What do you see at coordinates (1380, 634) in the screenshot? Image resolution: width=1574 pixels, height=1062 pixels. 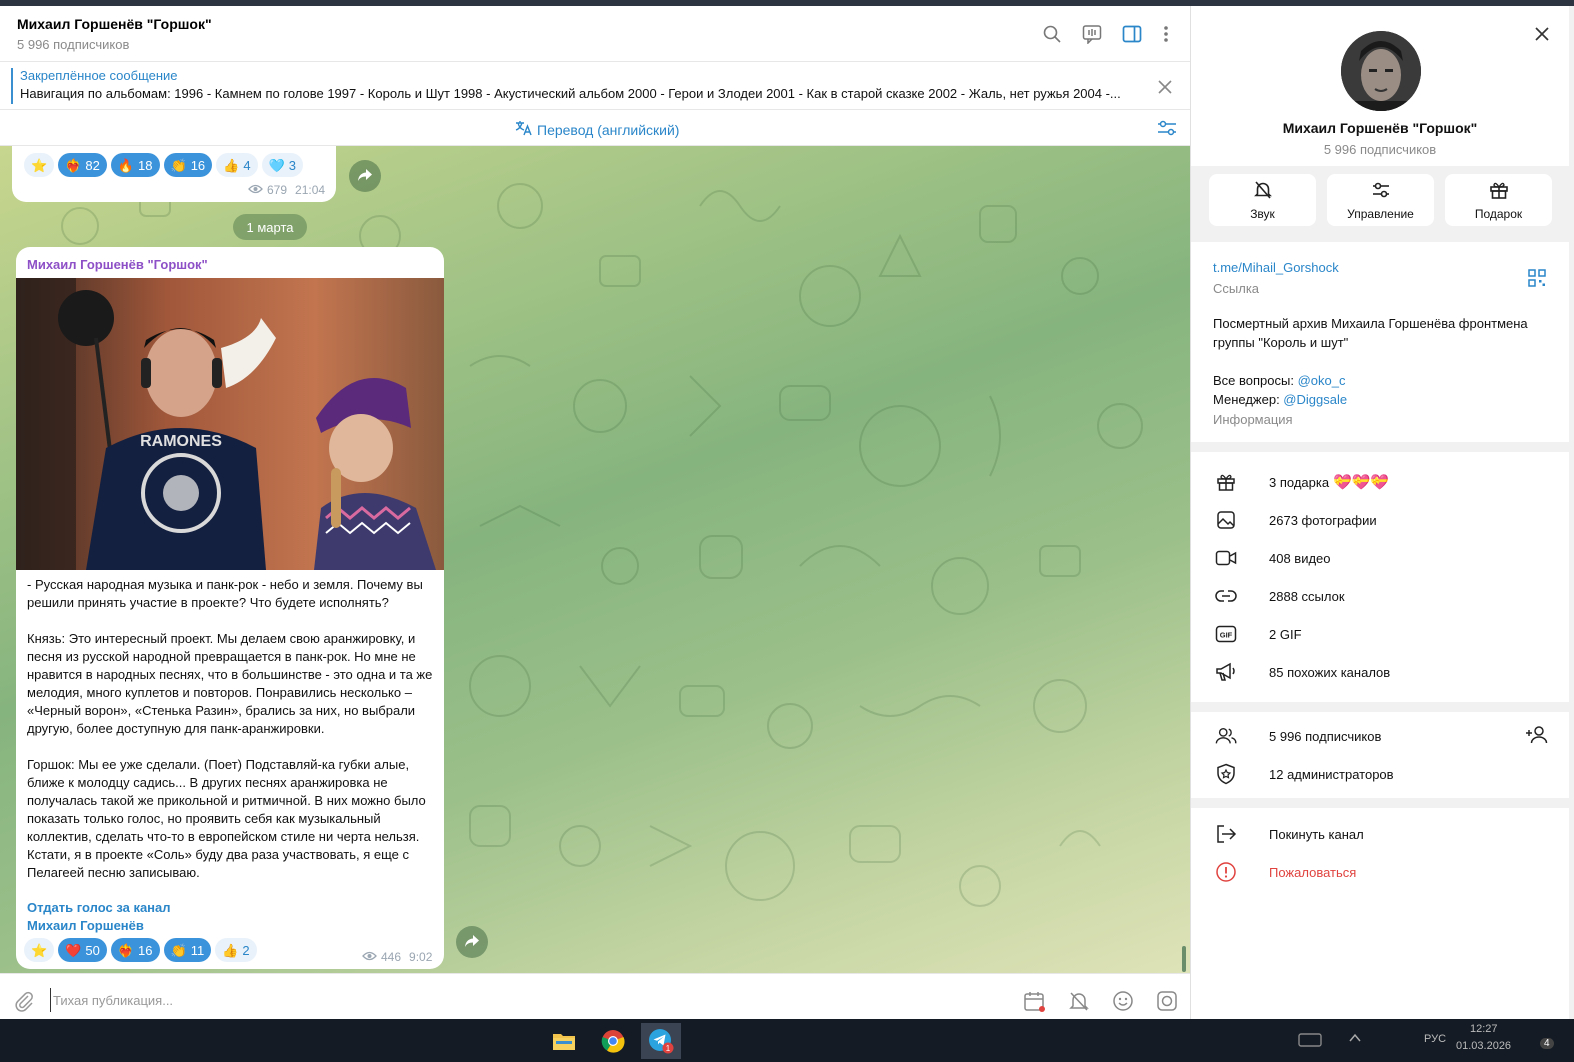 I see `gifs-row: GIF 2 GIF` at bounding box center [1380, 634].